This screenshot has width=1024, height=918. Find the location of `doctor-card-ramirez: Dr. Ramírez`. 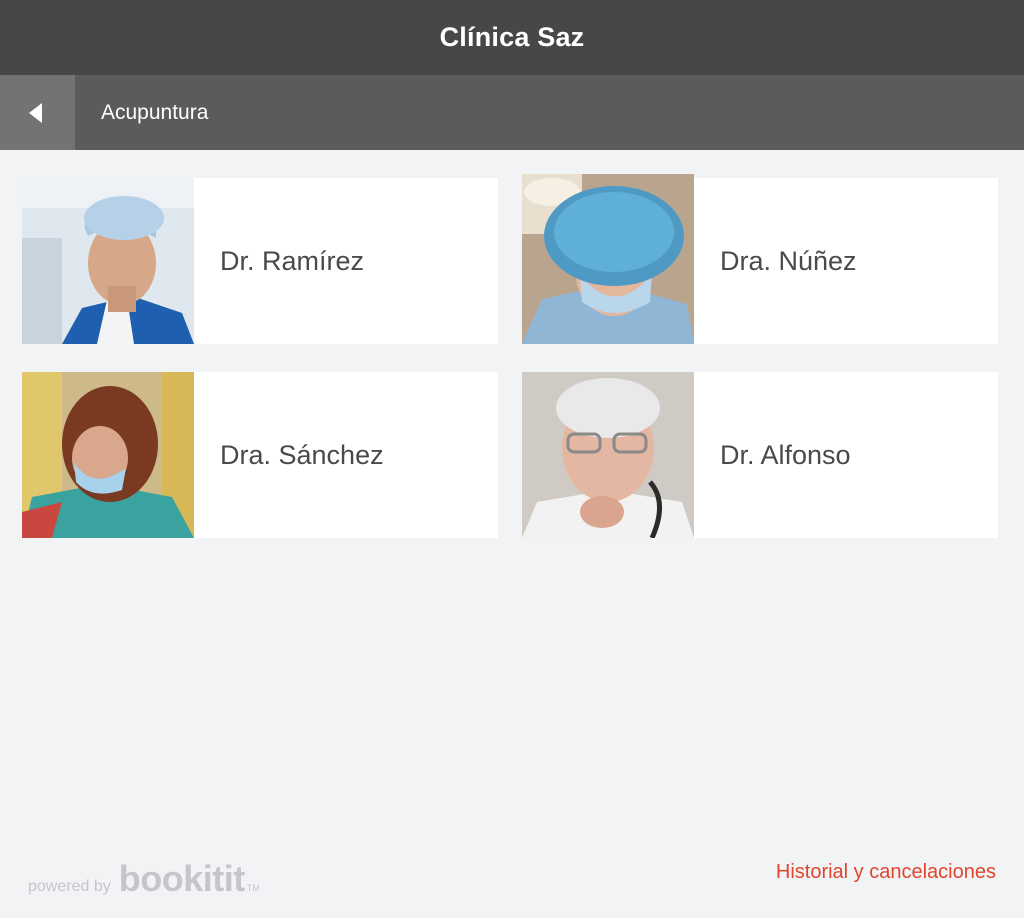

doctor-card-ramirez: Dr. Ramírez is located at coordinates (260, 261).